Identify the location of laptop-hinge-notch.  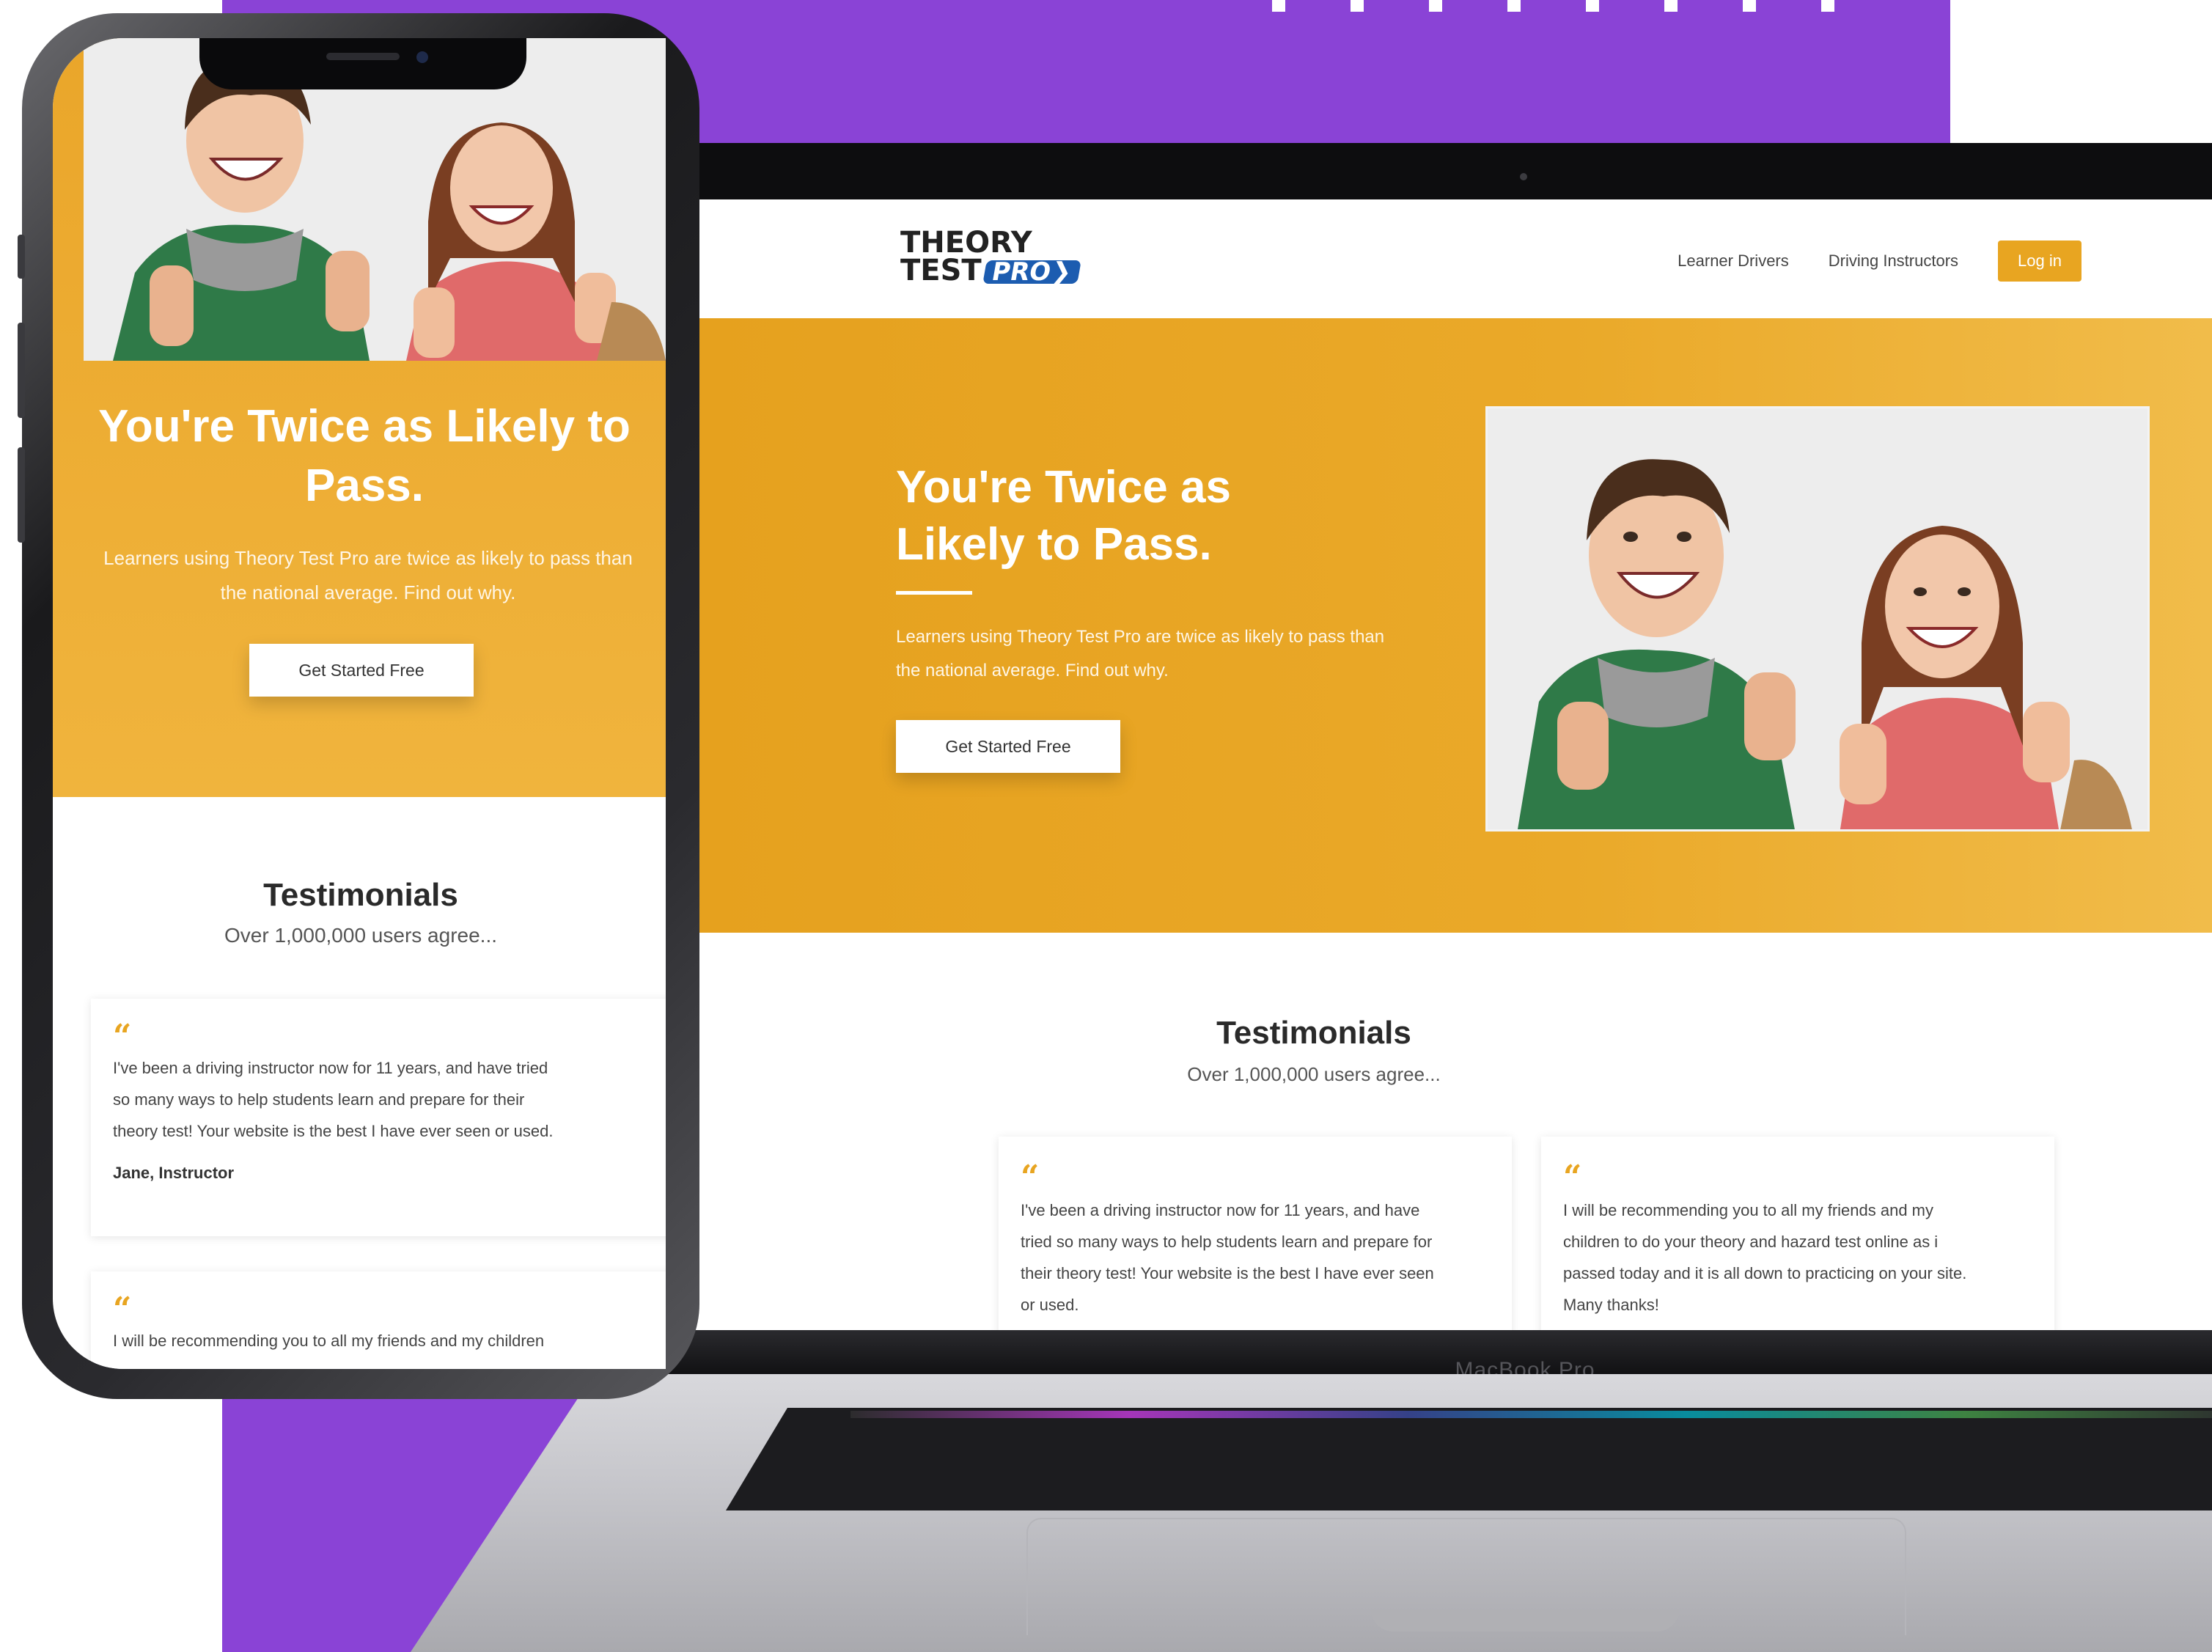
(1525, 1620).